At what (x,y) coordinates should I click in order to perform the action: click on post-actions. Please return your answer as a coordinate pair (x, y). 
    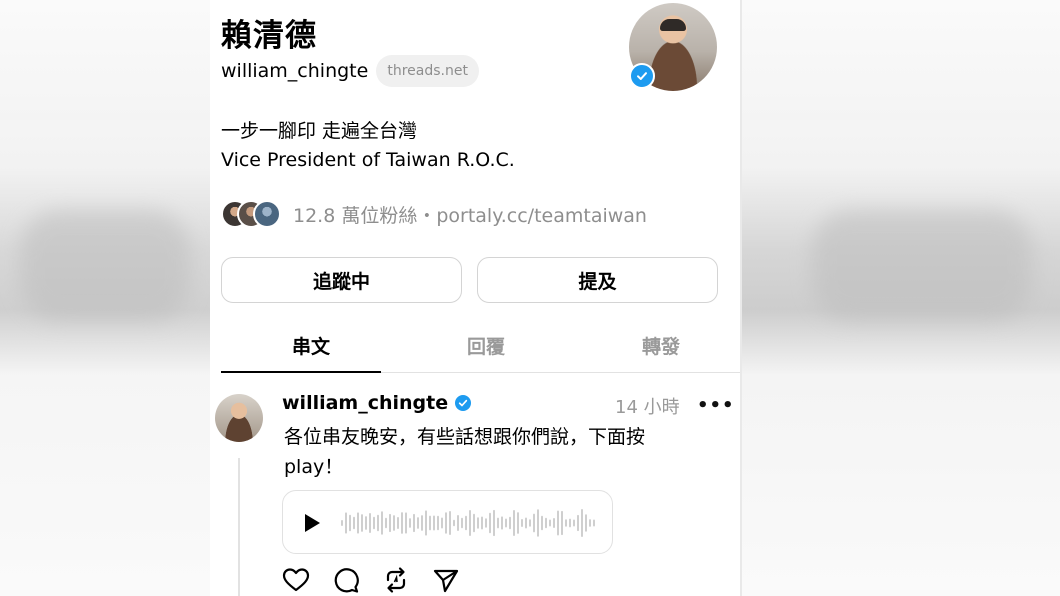
    Looking at the image, I should click on (382, 580).